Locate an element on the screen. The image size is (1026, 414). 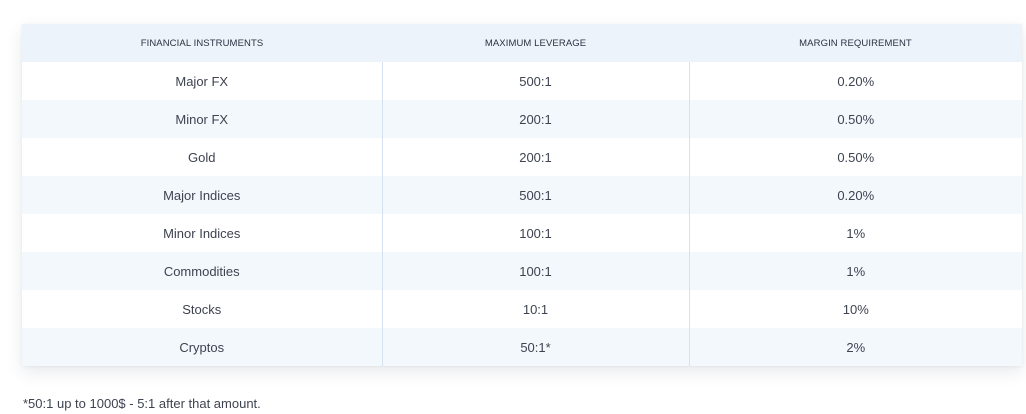
instrument-cell: Major Indices is located at coordinates (202, 195).